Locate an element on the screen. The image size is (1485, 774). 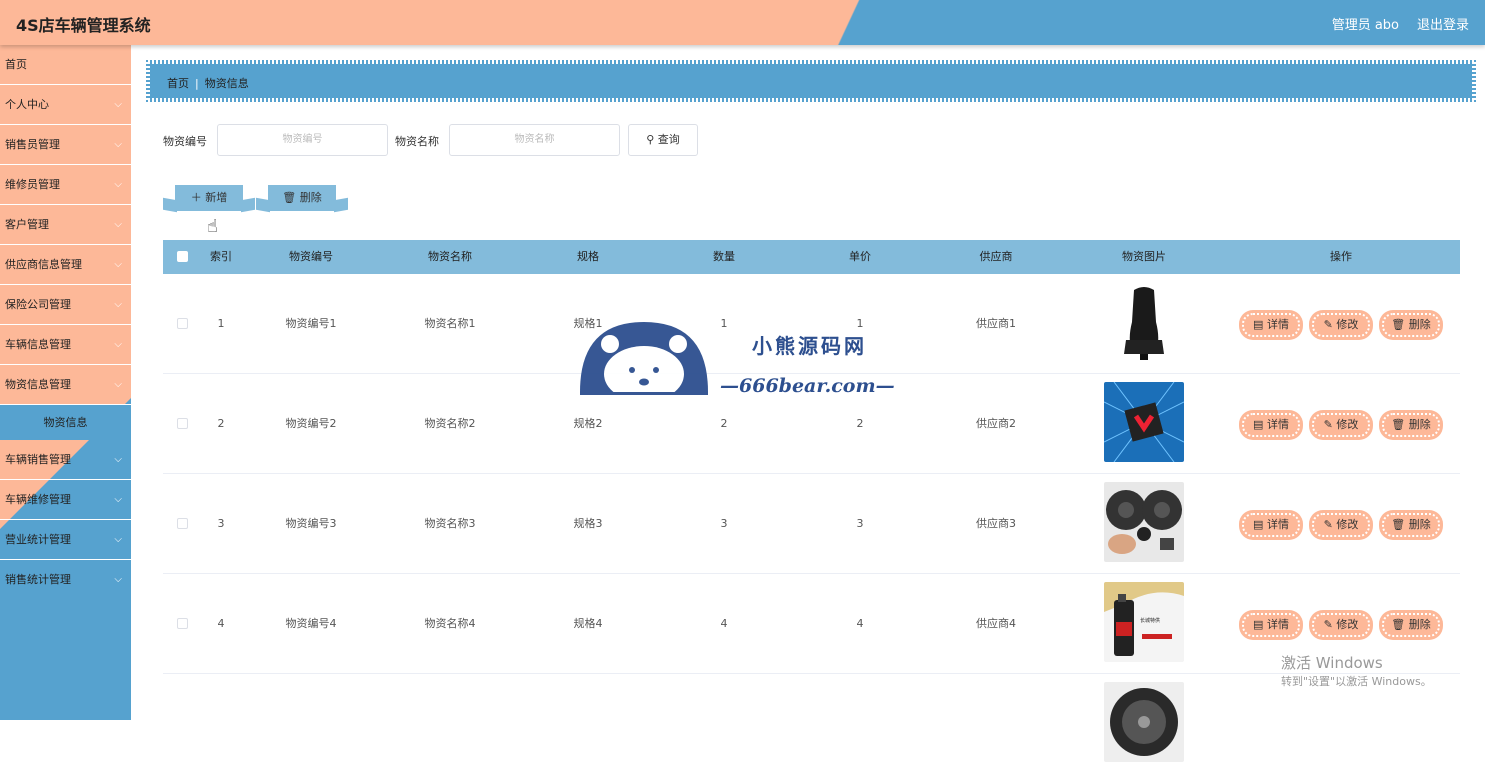
cell-supplier: 供应商1 is located at coordinates (996, 323).